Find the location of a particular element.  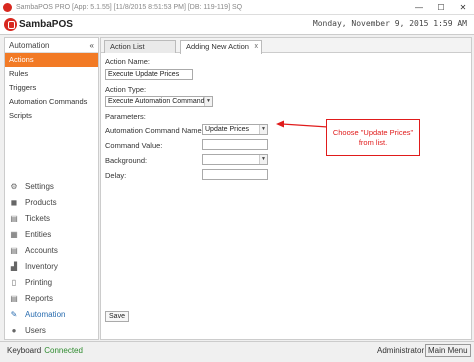

tab-label: Adding New Action is located at coordinates (217, 46).